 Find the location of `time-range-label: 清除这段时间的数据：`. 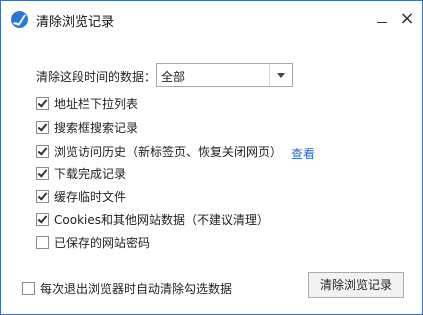

time-range-label: 清除这段时间的数据： is located at coordinates (96, 77).